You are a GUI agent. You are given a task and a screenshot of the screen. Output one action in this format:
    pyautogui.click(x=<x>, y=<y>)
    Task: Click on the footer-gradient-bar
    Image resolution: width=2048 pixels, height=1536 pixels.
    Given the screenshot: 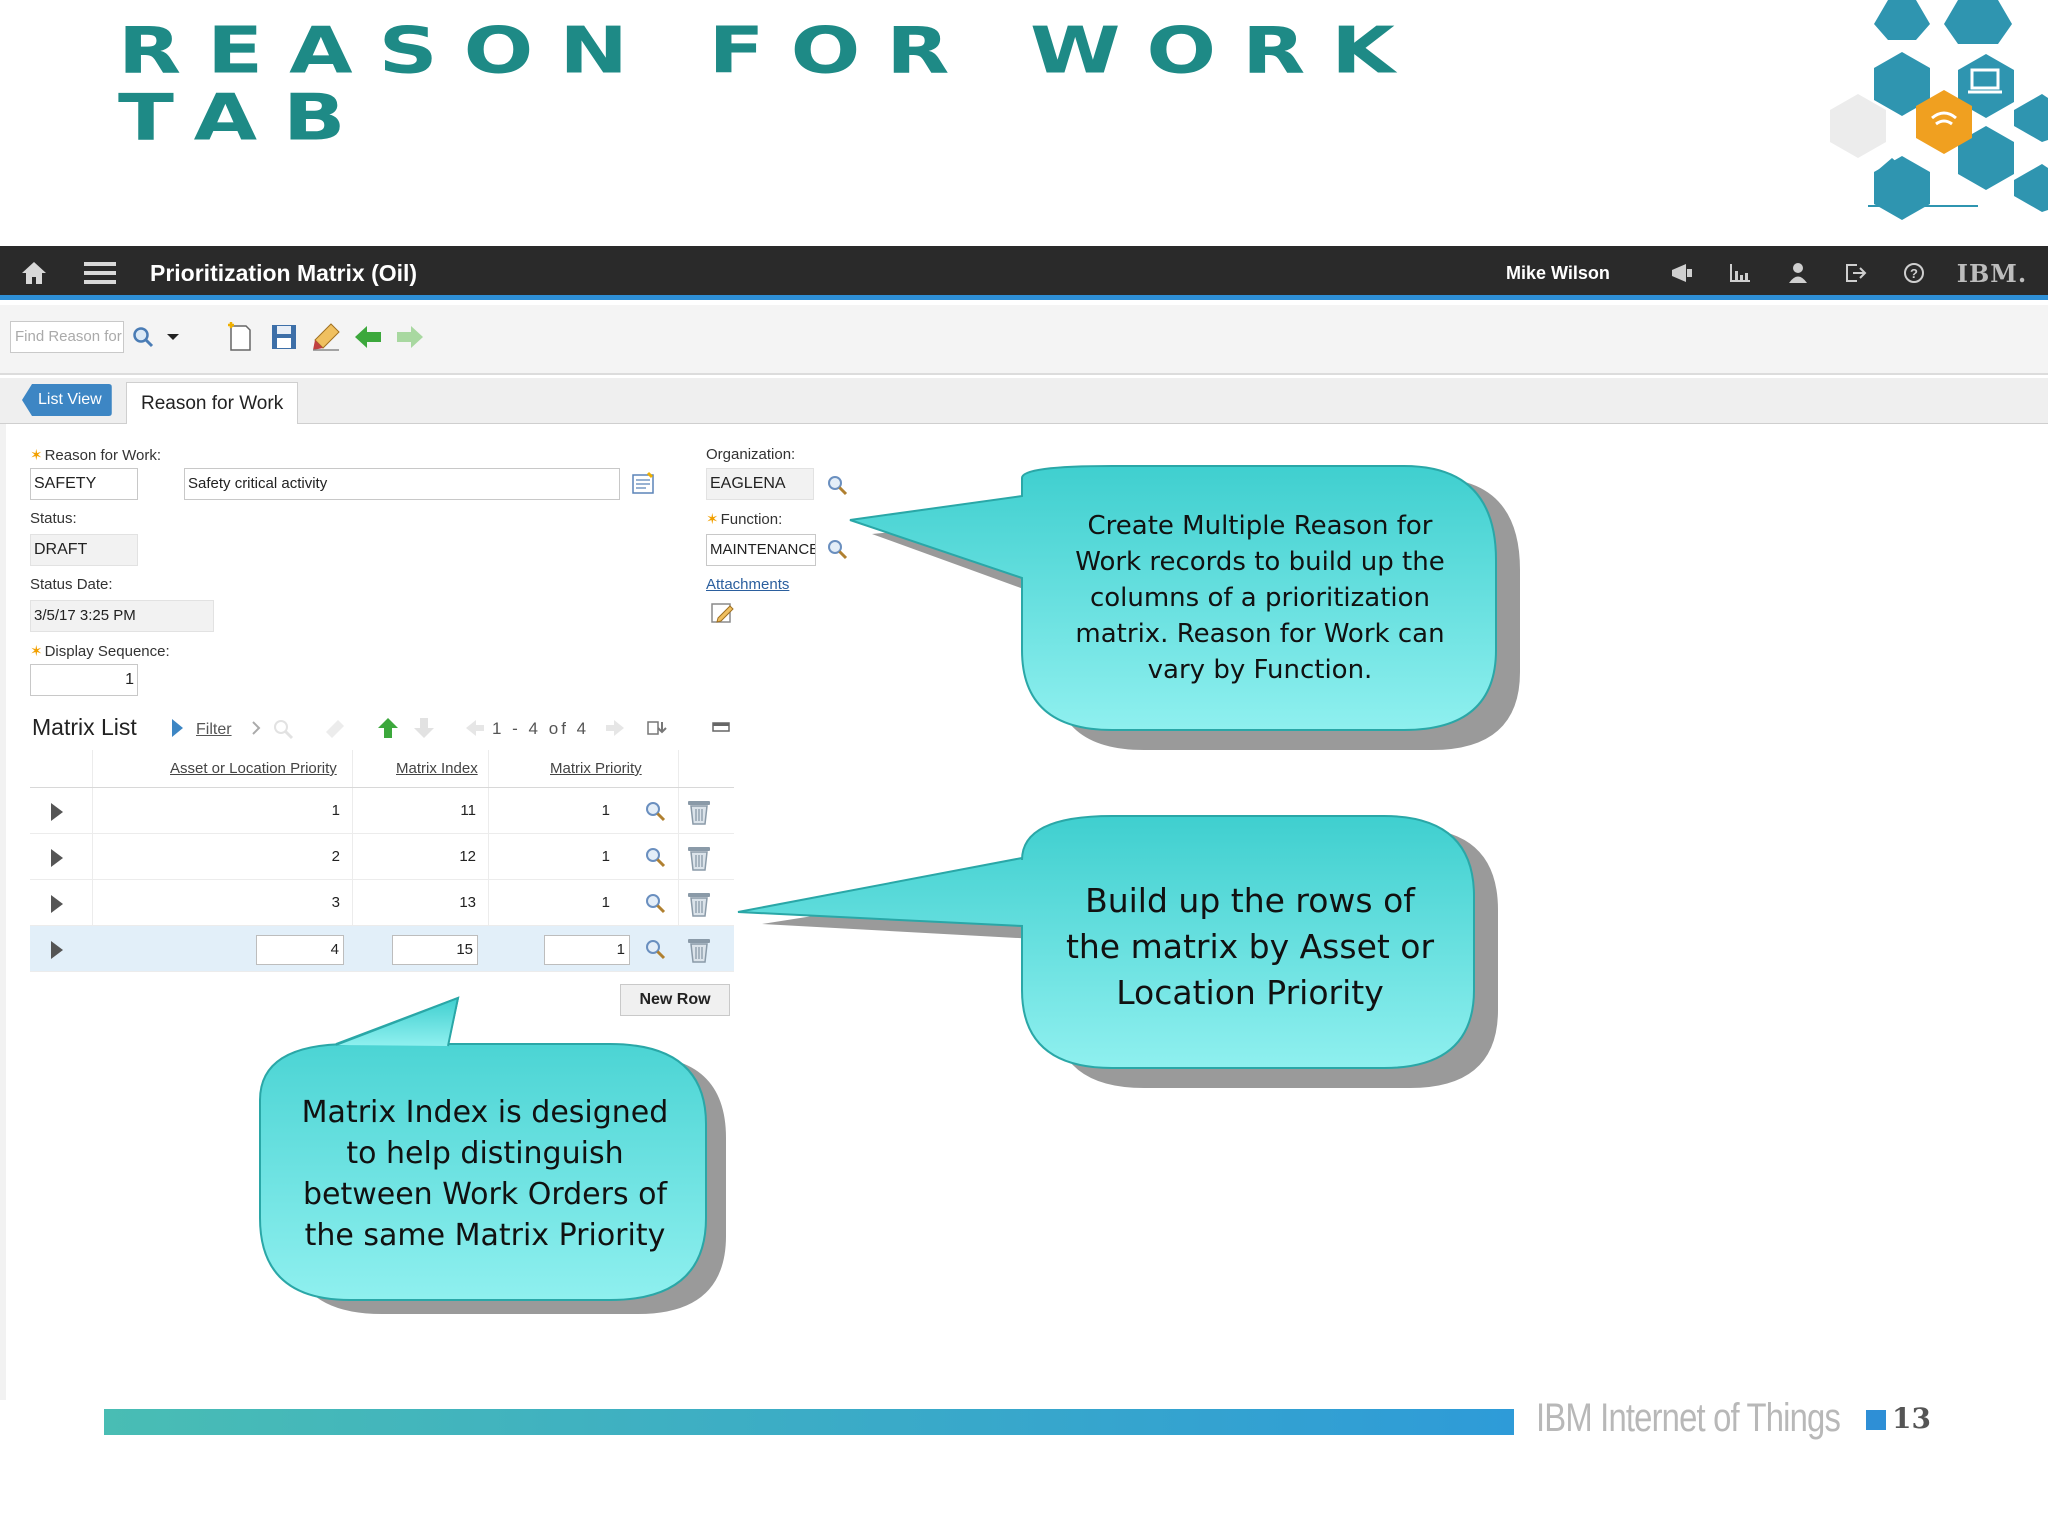 What is the action you would take?
    pyautogui.click(x=809, y=1422)
    